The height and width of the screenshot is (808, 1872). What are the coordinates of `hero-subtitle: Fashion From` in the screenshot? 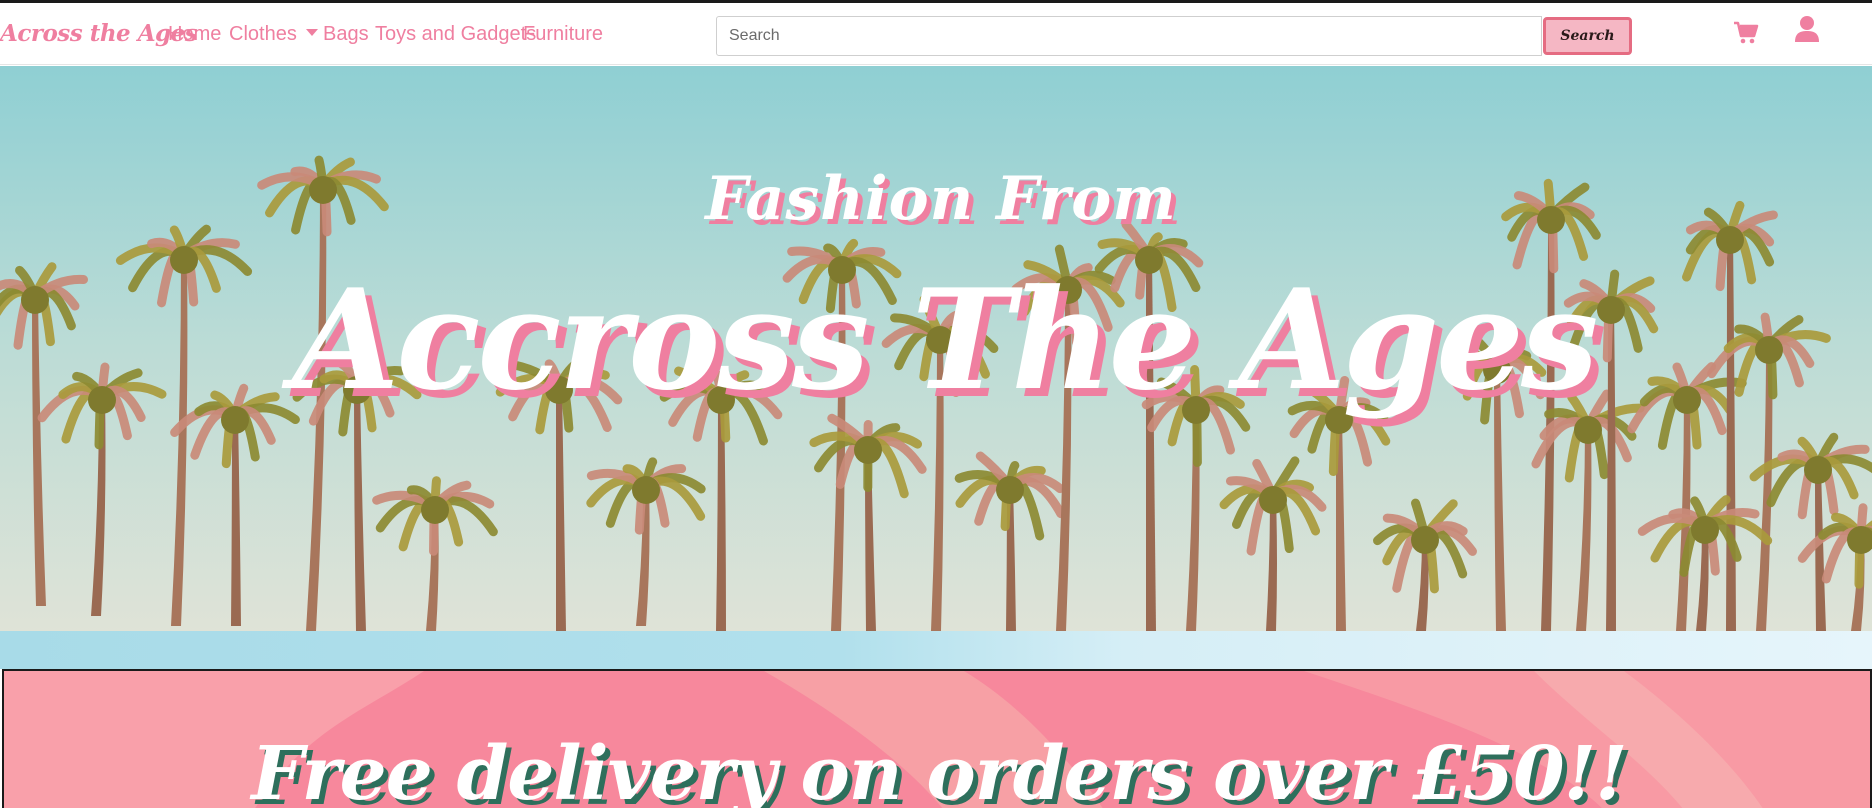 It's located at (941, 199).